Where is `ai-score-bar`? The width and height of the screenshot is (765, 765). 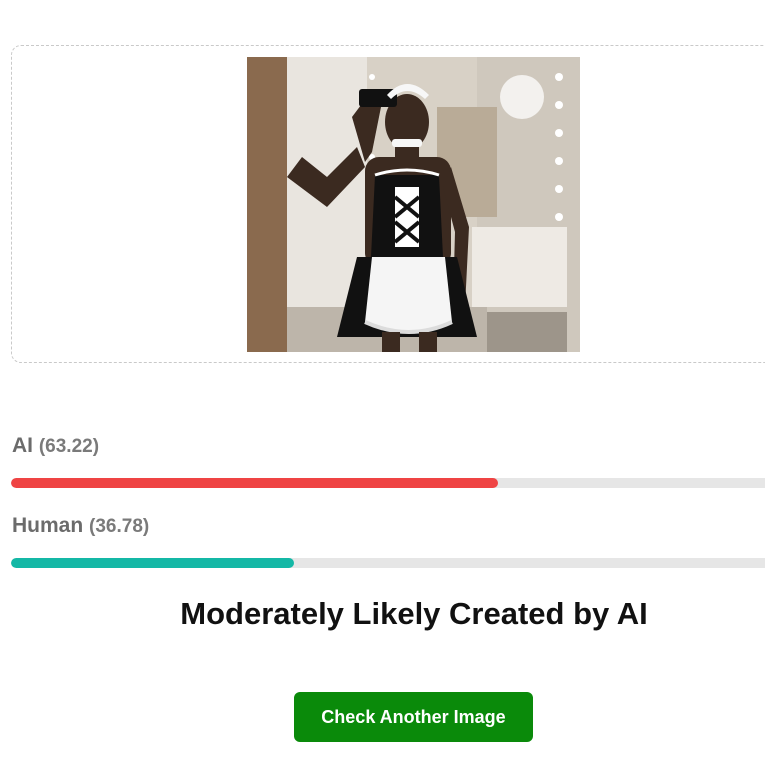 ai-score-bar is located at coordinates (388, 483).